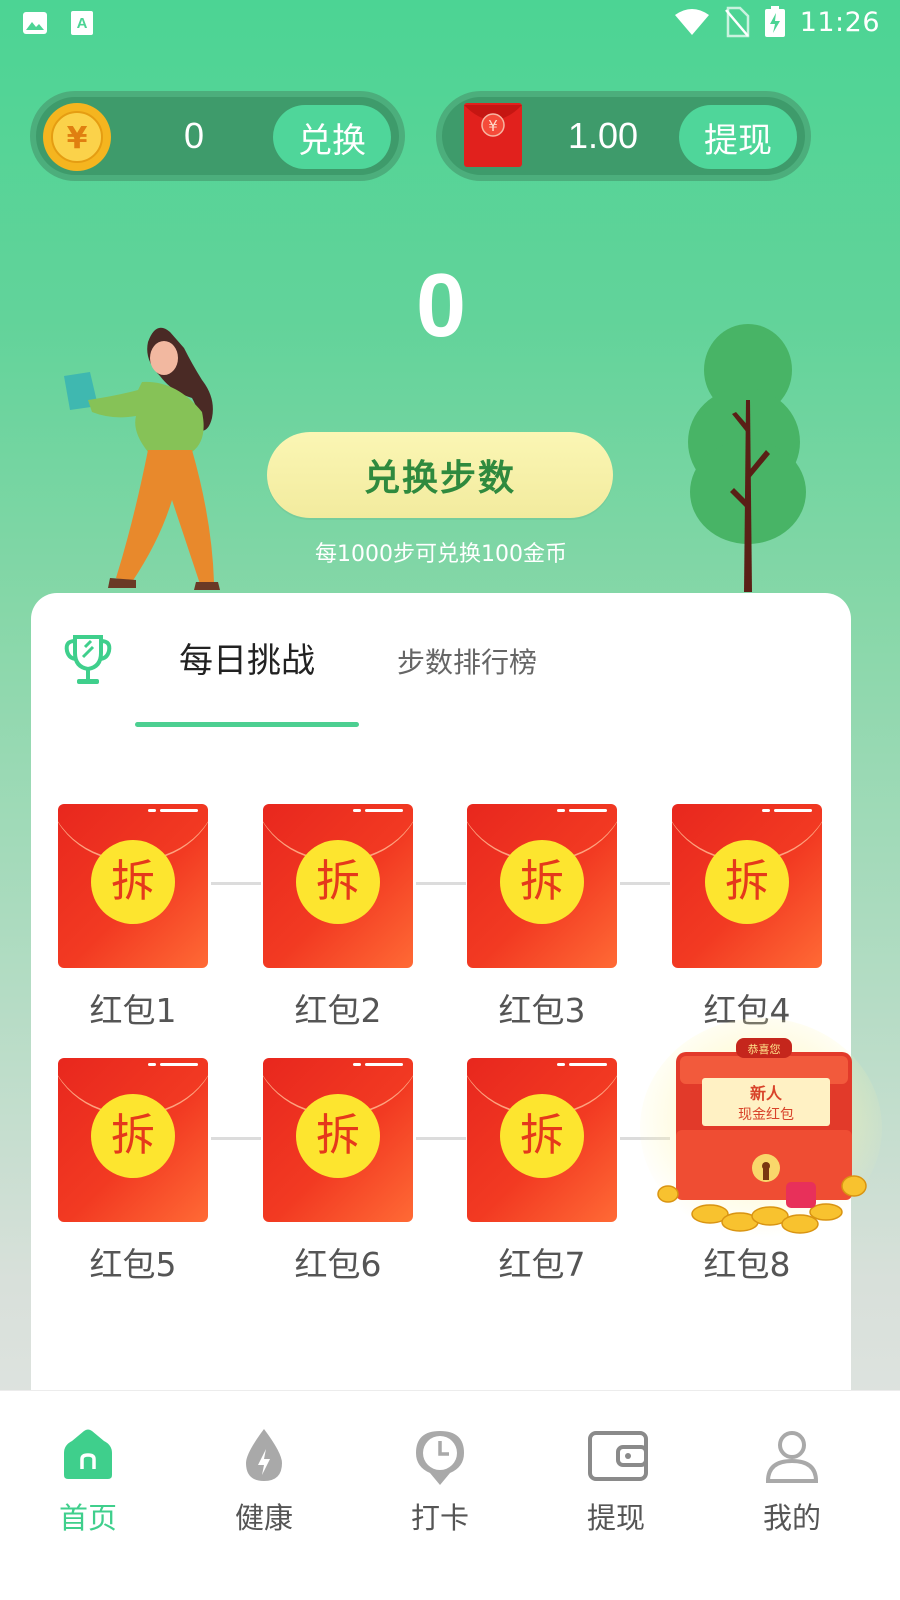 Image resolution: width=900 pixels, height=1600 pixels. Describe the element at coordinates (338, 1010) in the screenshot. I see `red-packet-label: 红包2` at that location.